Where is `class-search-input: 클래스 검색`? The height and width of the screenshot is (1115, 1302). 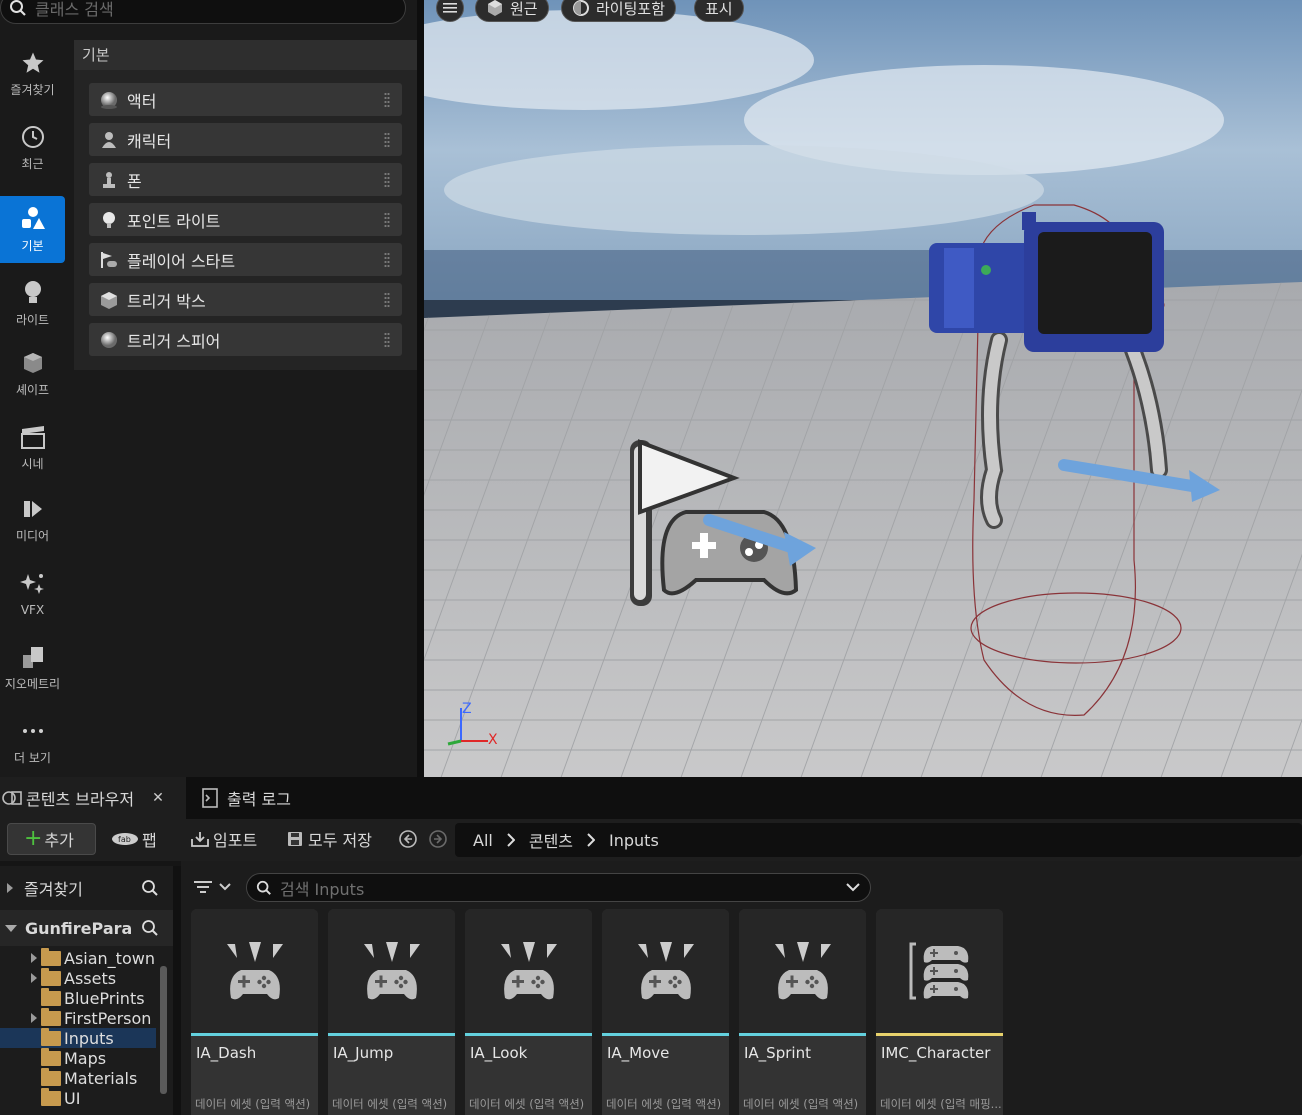 class-search-input: 클래스 검색 is located at coordinates (203, 12).